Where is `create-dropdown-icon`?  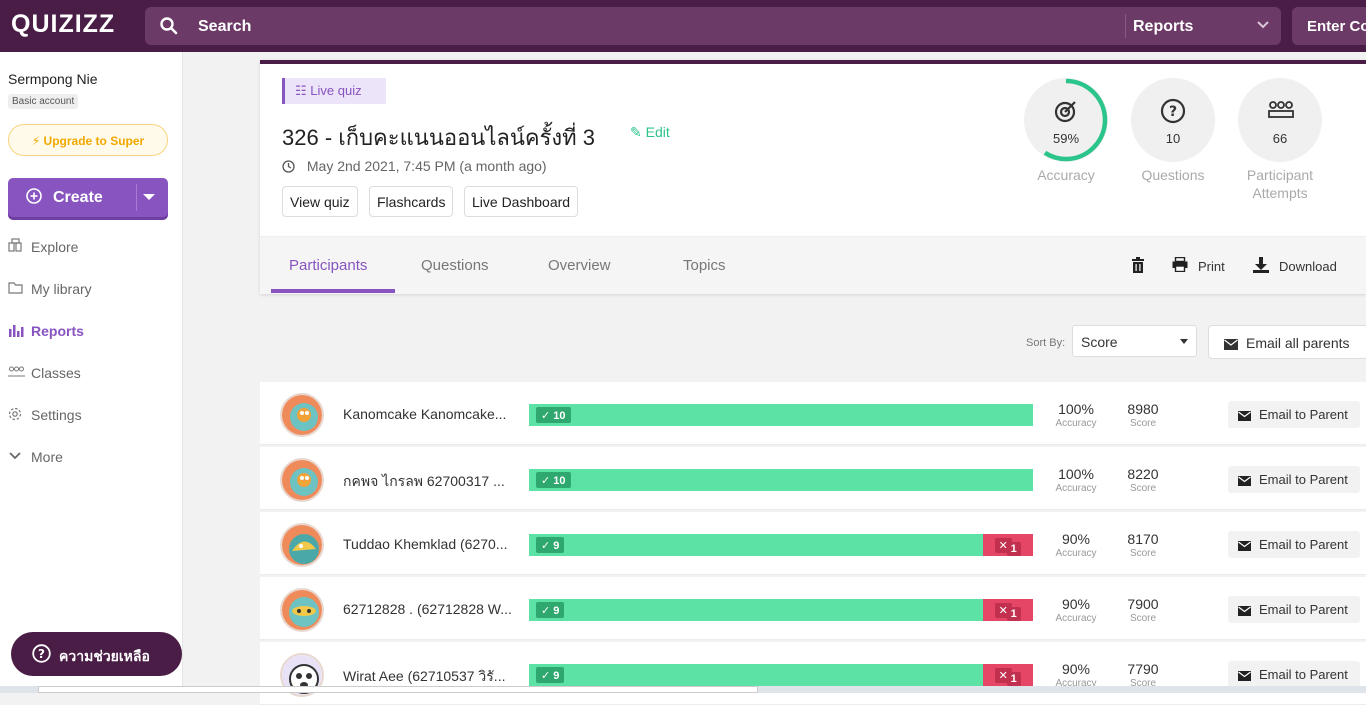
create-dropdown-icon is located at coordinates (149, 197).